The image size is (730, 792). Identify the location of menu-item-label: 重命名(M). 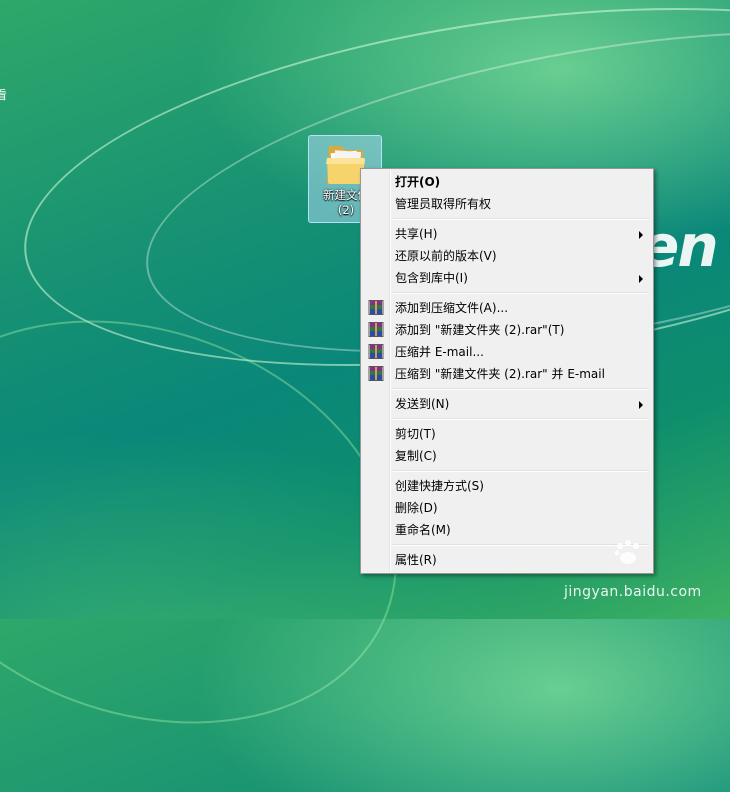
(423, 530).